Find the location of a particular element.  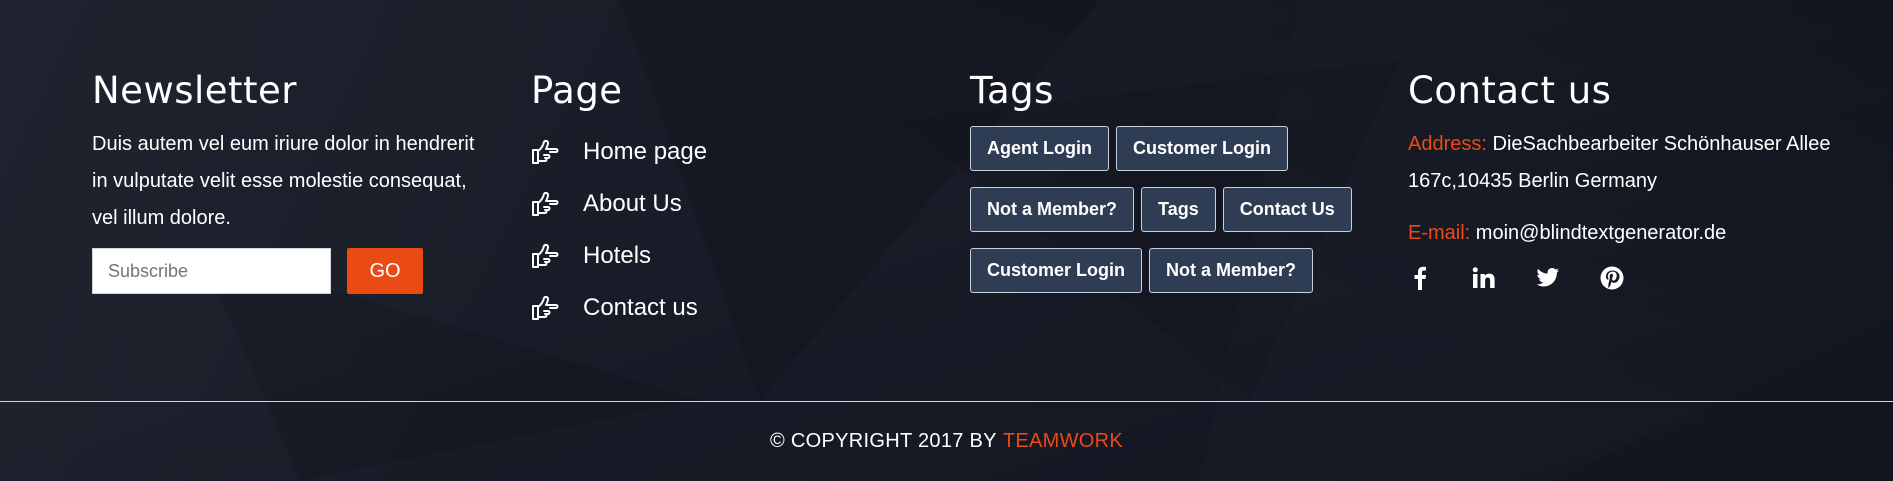

page-link-label: About Us is located at coordinates (632, 203).